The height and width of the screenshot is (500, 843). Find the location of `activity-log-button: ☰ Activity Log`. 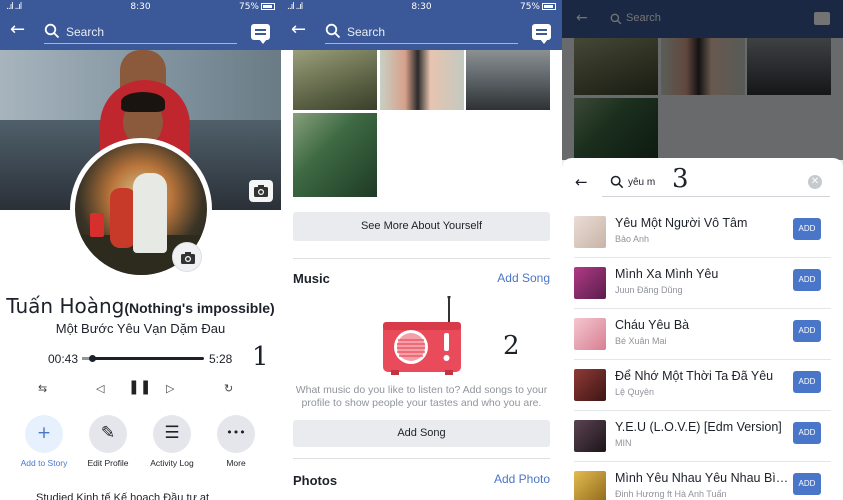

activity-log-button: ☰ Activity Log is located at coordinates (172, 441).